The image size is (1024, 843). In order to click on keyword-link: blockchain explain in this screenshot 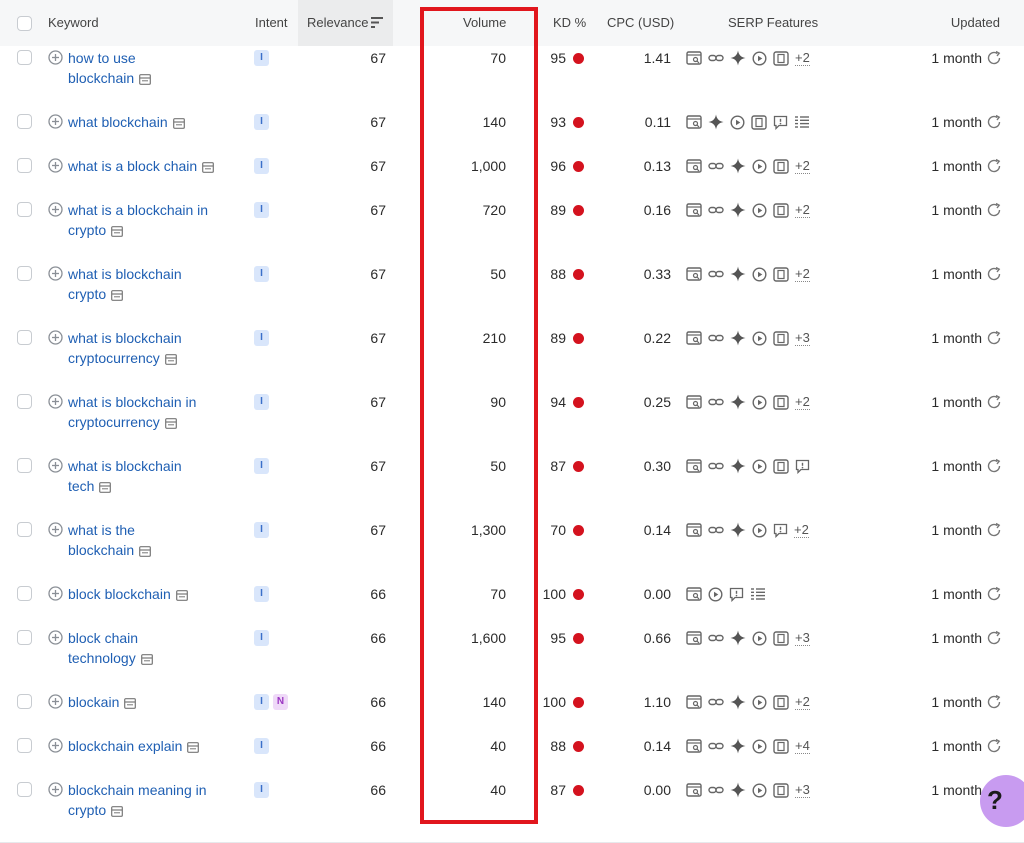, I will do `click(153, 747)`.